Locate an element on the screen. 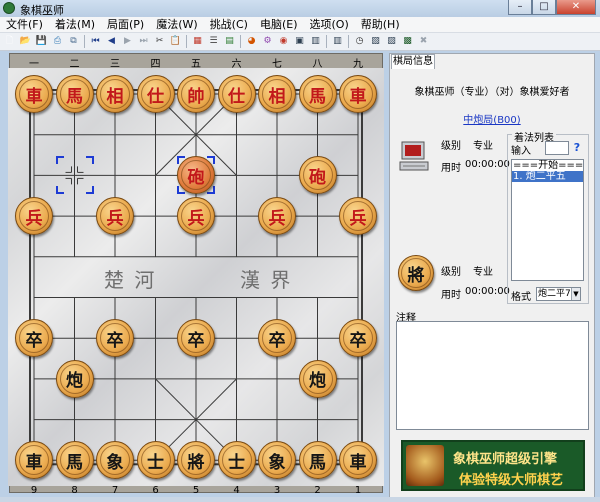 This screenshot has width=600, height=502. help-icon: ? is located at coordinates (577, 148).